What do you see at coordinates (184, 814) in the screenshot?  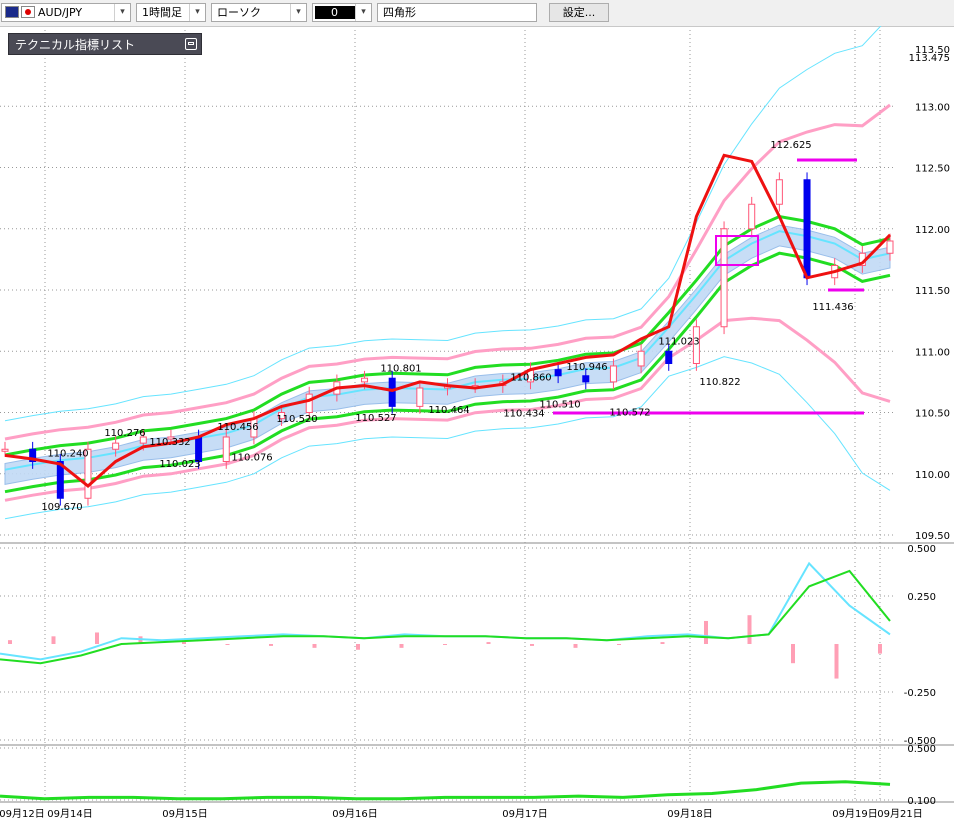 I see `x-tick-label: 09月15日` at bounding box center [184, 814].